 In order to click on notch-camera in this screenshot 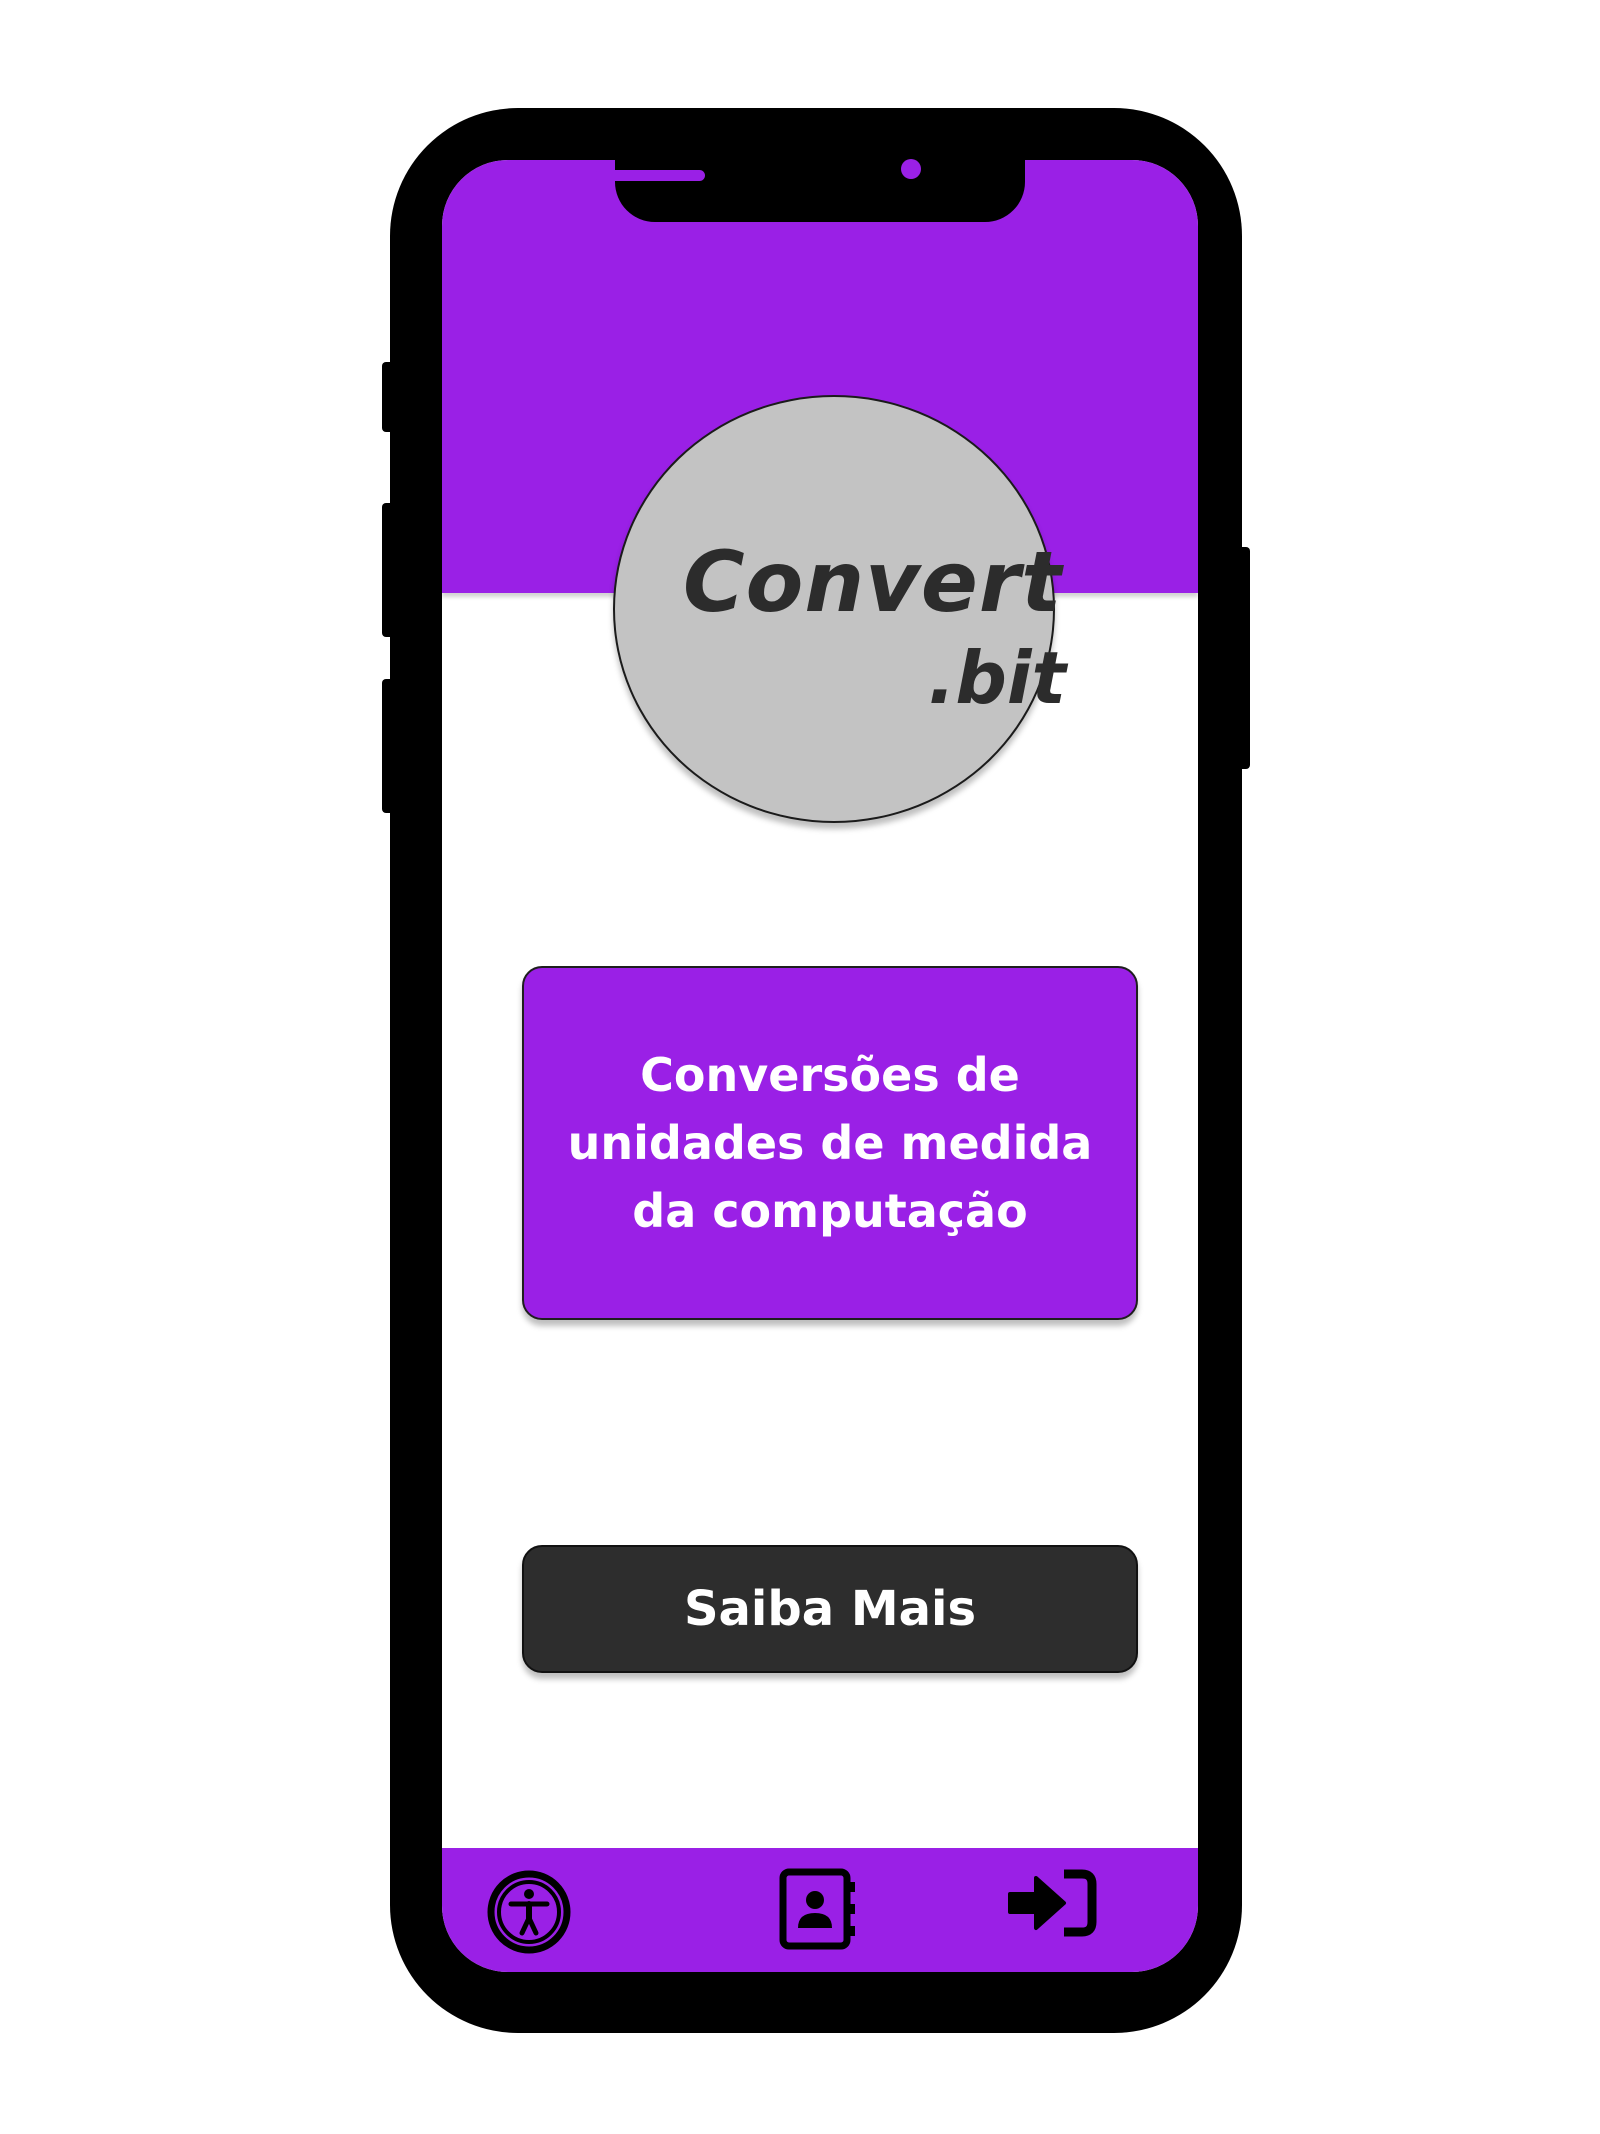, I will do `click(911, 169)`.